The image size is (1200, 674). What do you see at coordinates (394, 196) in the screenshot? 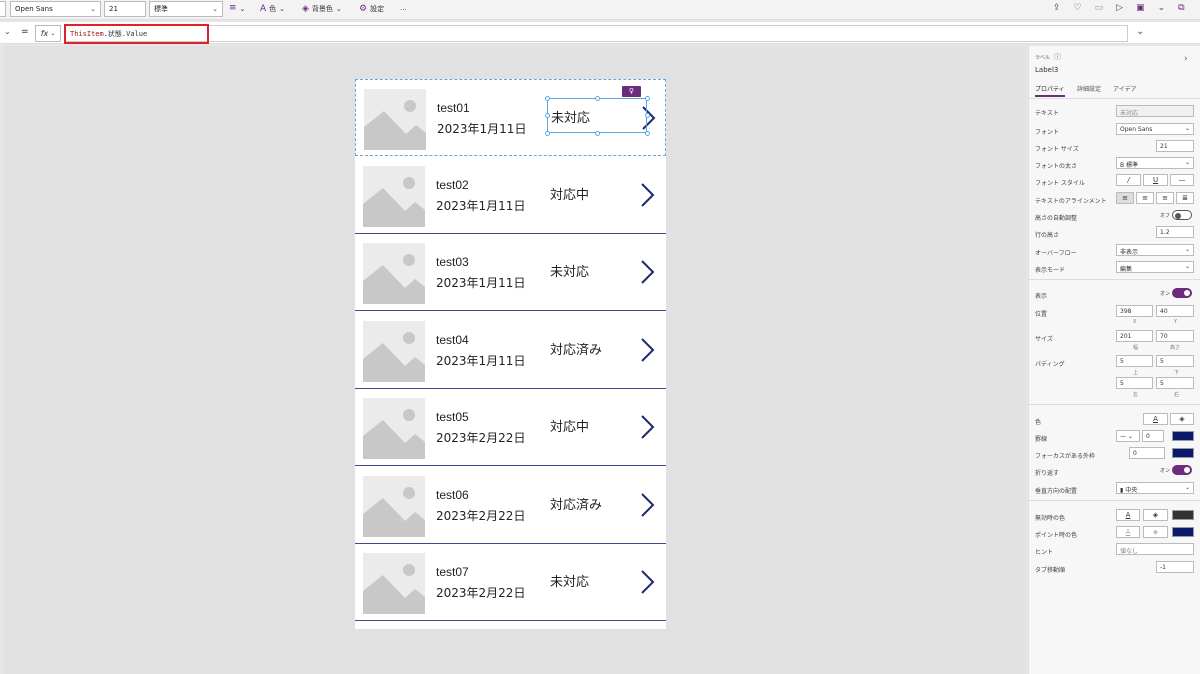
I see `image-placeholder-icon` at bounding box center [394, 196].